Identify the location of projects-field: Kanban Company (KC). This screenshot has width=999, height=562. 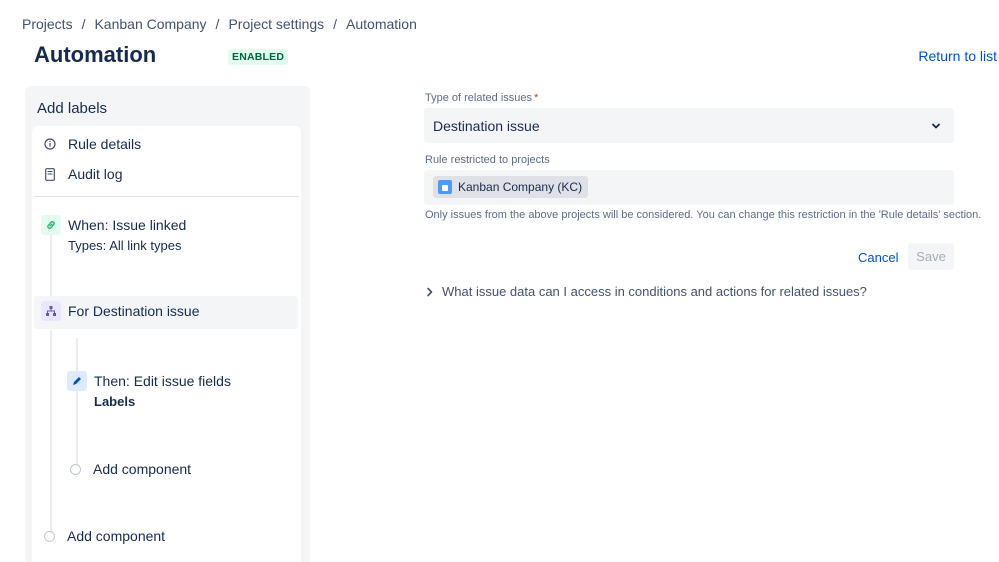
(689, 187).